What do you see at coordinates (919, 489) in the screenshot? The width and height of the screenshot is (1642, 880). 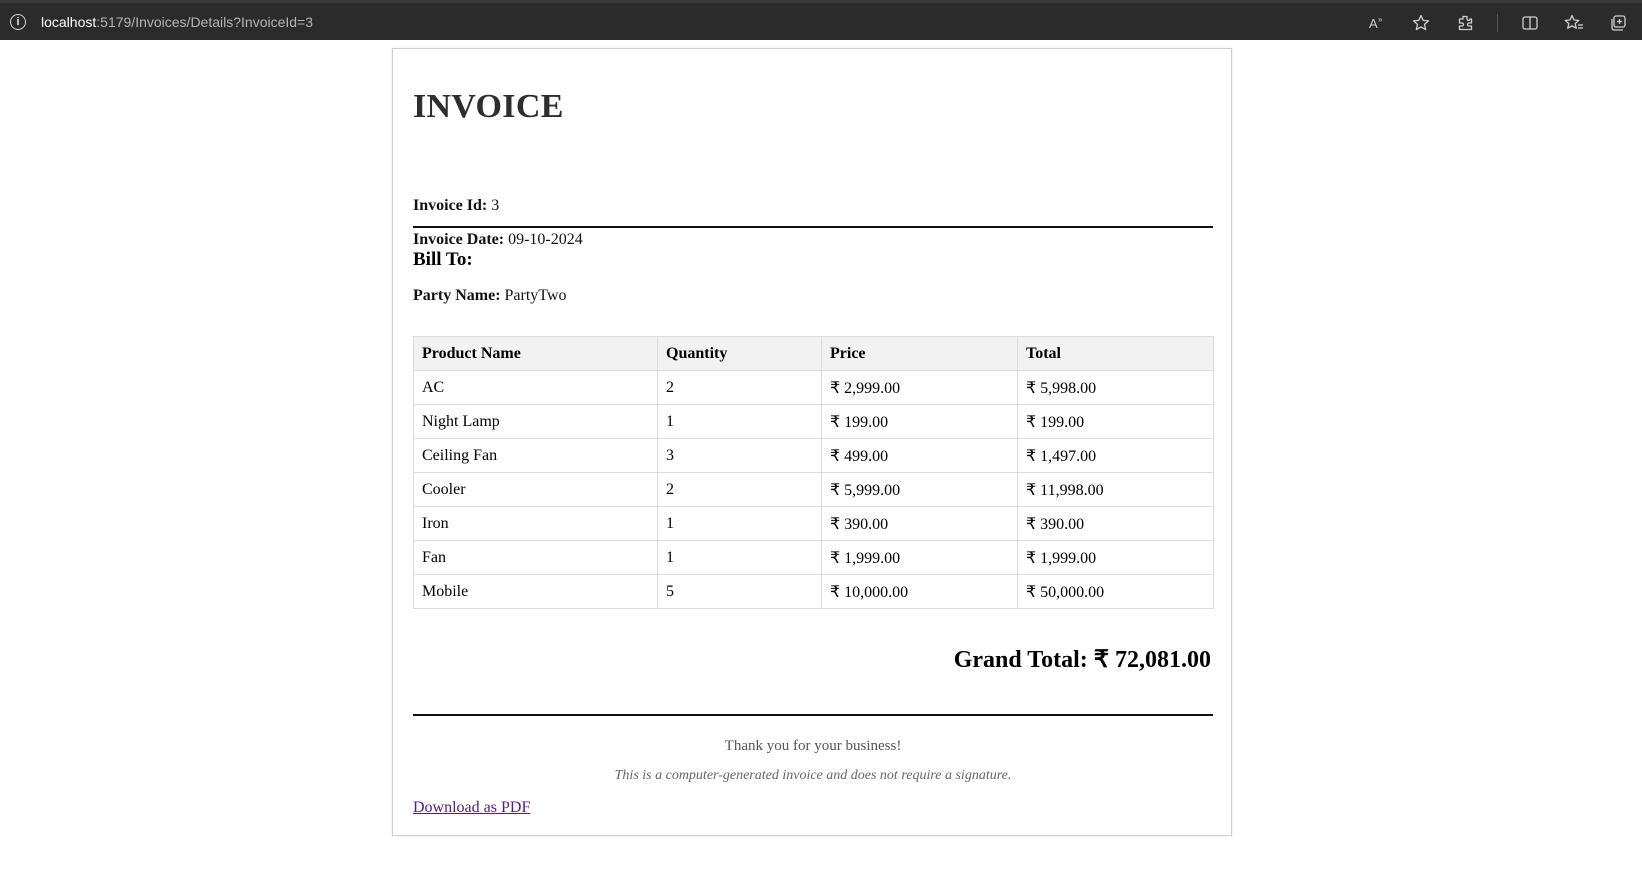 I see `price-cell: ₹ 5,999.00` at bounding box center [919, 489].